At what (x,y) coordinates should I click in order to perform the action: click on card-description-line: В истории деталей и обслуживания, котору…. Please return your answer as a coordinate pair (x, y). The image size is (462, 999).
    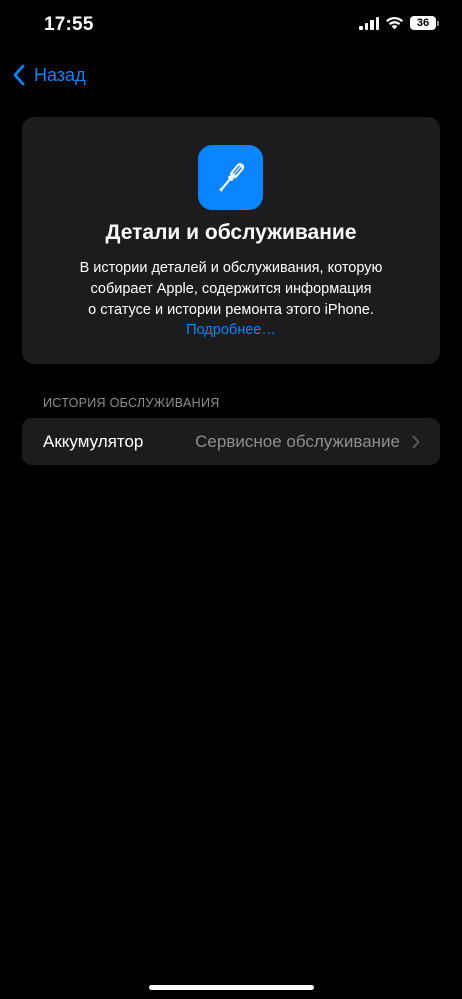
    Looking at the image, I should click on (231, 268).